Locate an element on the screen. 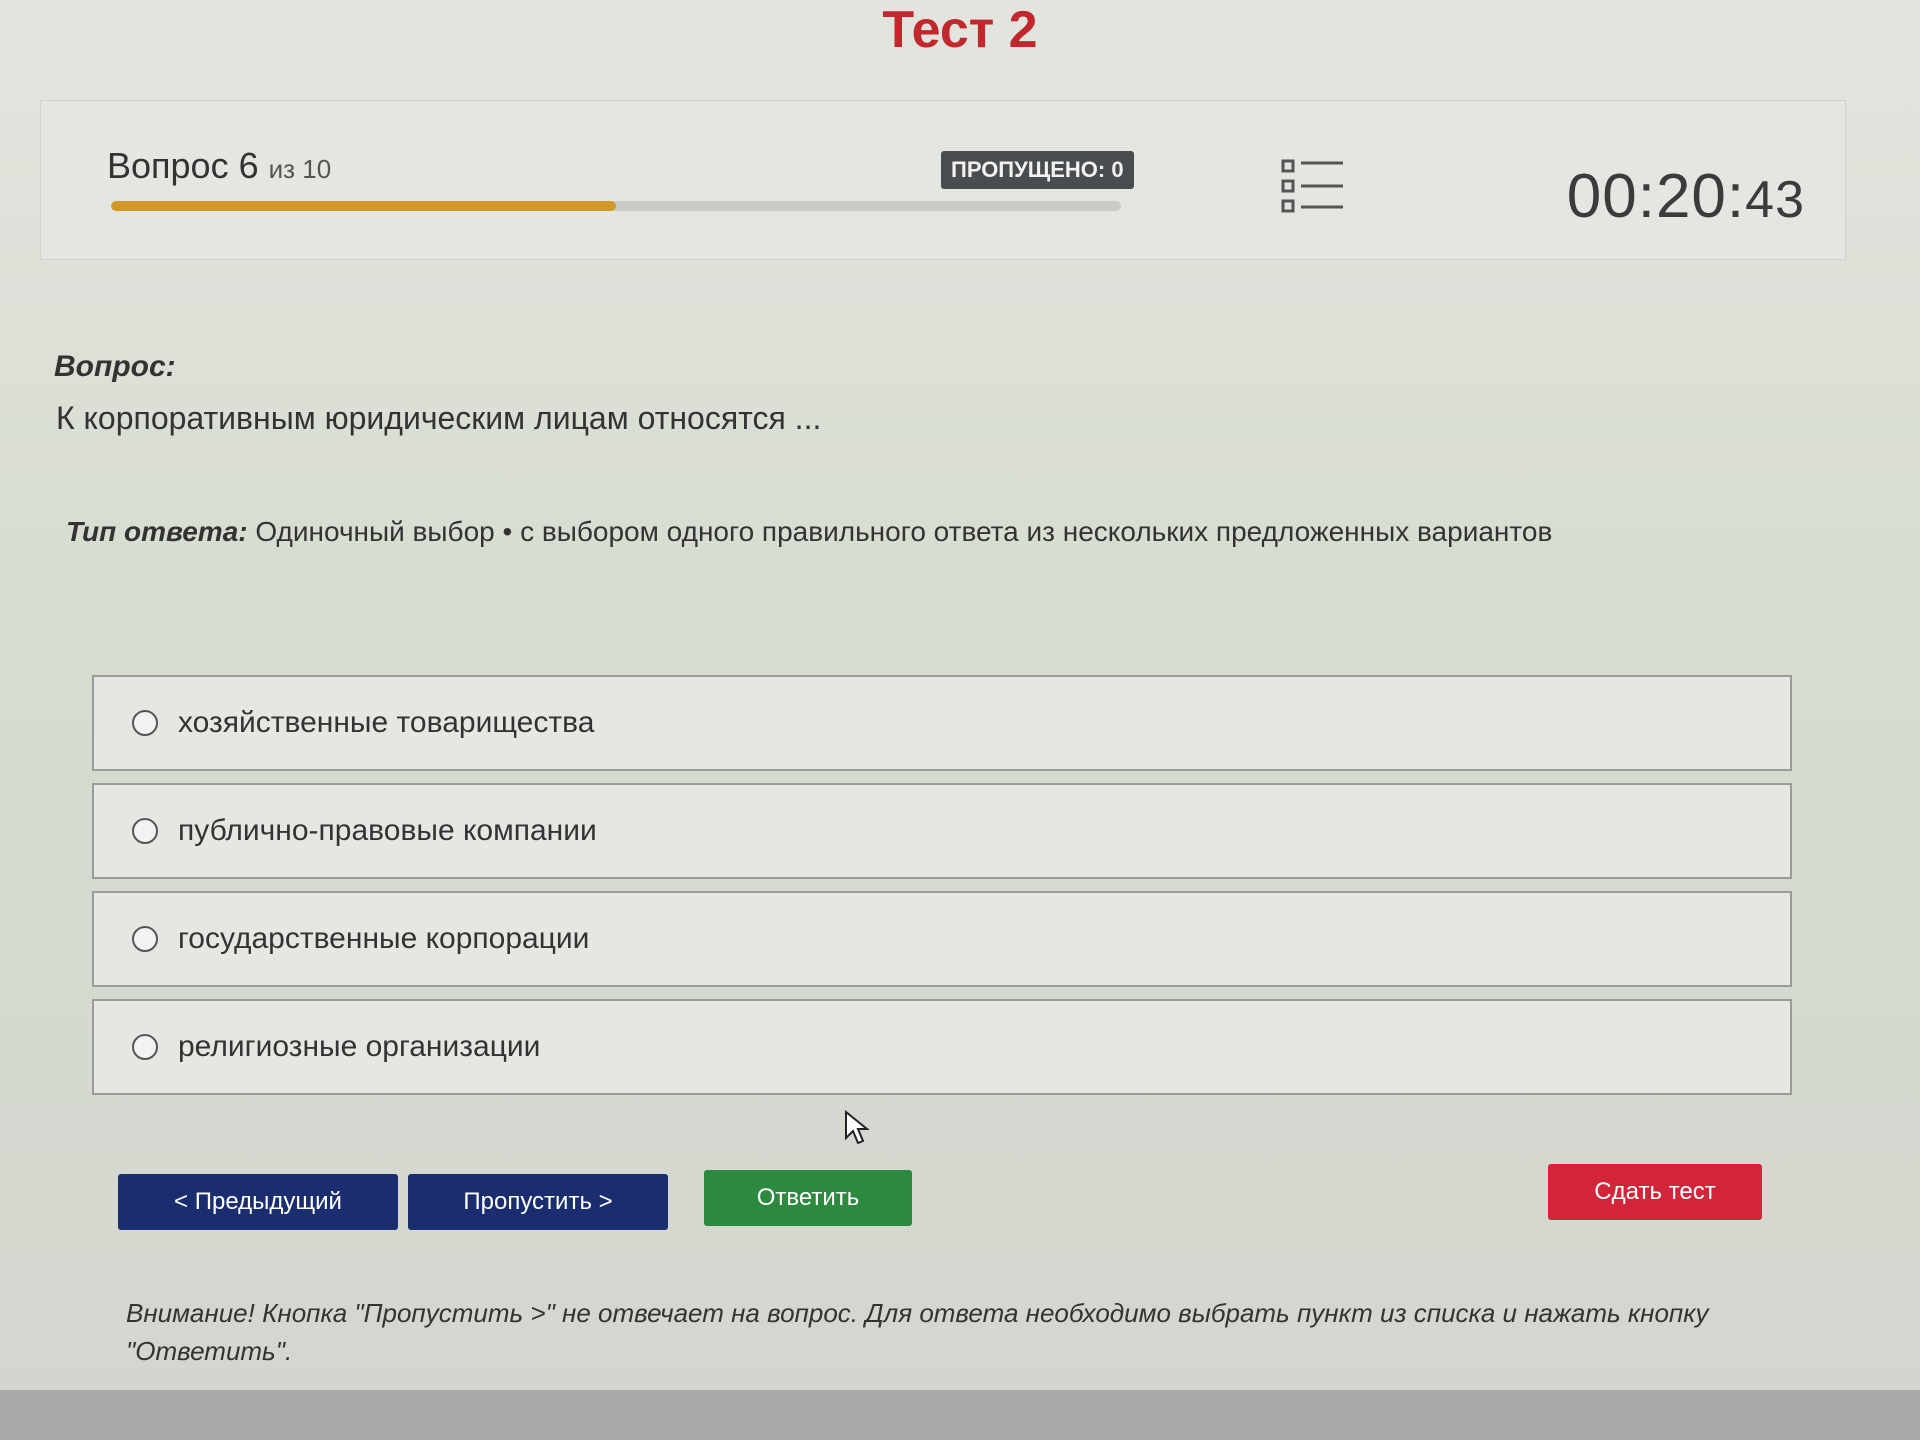 Image resolution: width=1920 pixels, height=1440 pixels. answer-option: религиозные организации is located at coordinates (942, 1047).